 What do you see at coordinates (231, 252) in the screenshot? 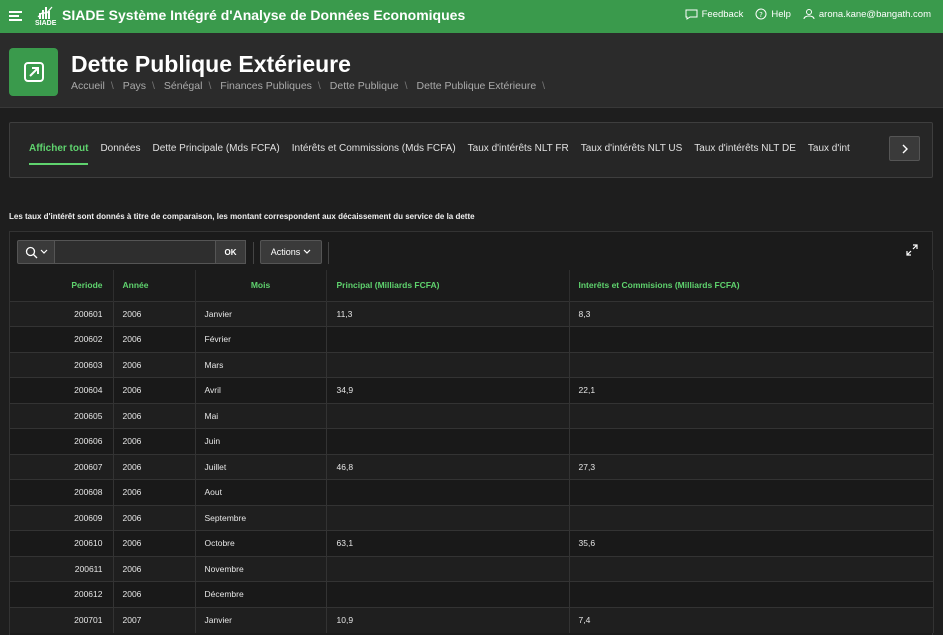
I see `go-button: OK` at bounding box center [231, 252].